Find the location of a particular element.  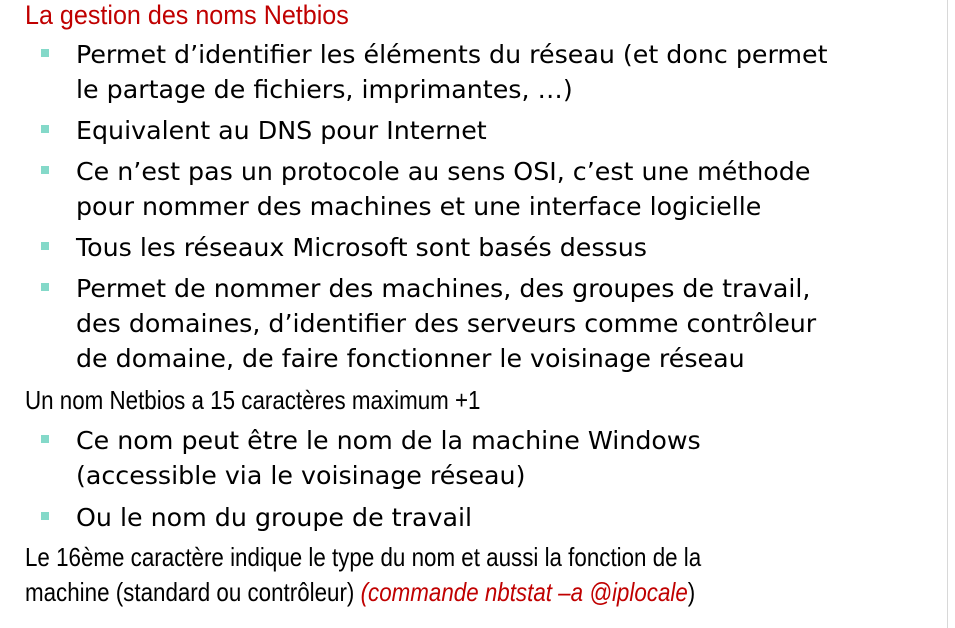

footer-text: machine (standard ou contrôleur) is located at coordinates (193, 592).